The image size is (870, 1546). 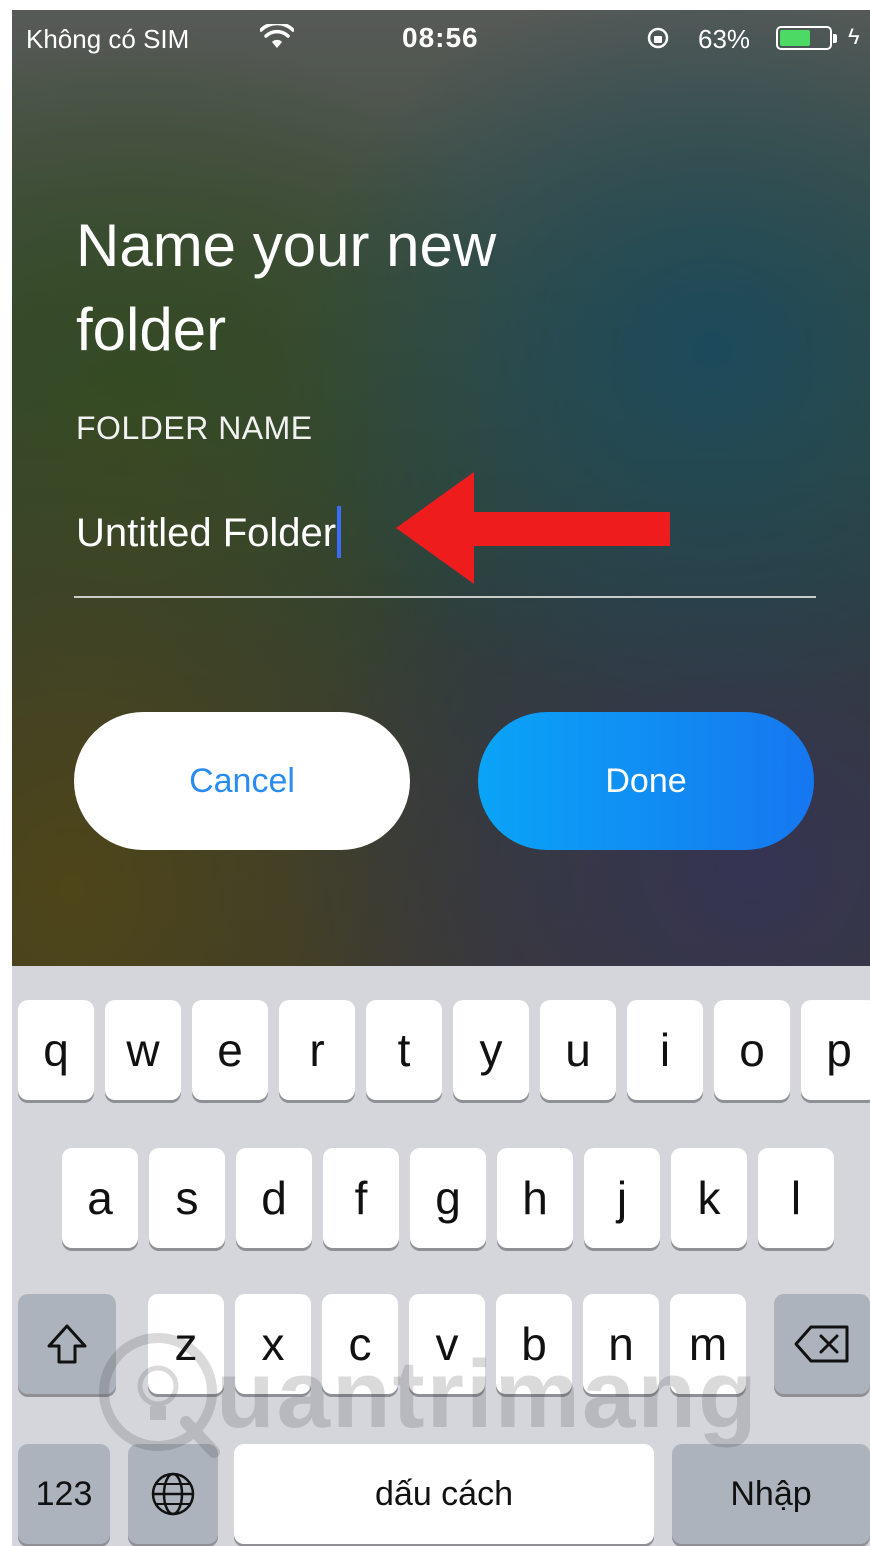 I want to click on status-bar: Không có SIM 08:56 63% ϟ, so click(x=441, y=40).